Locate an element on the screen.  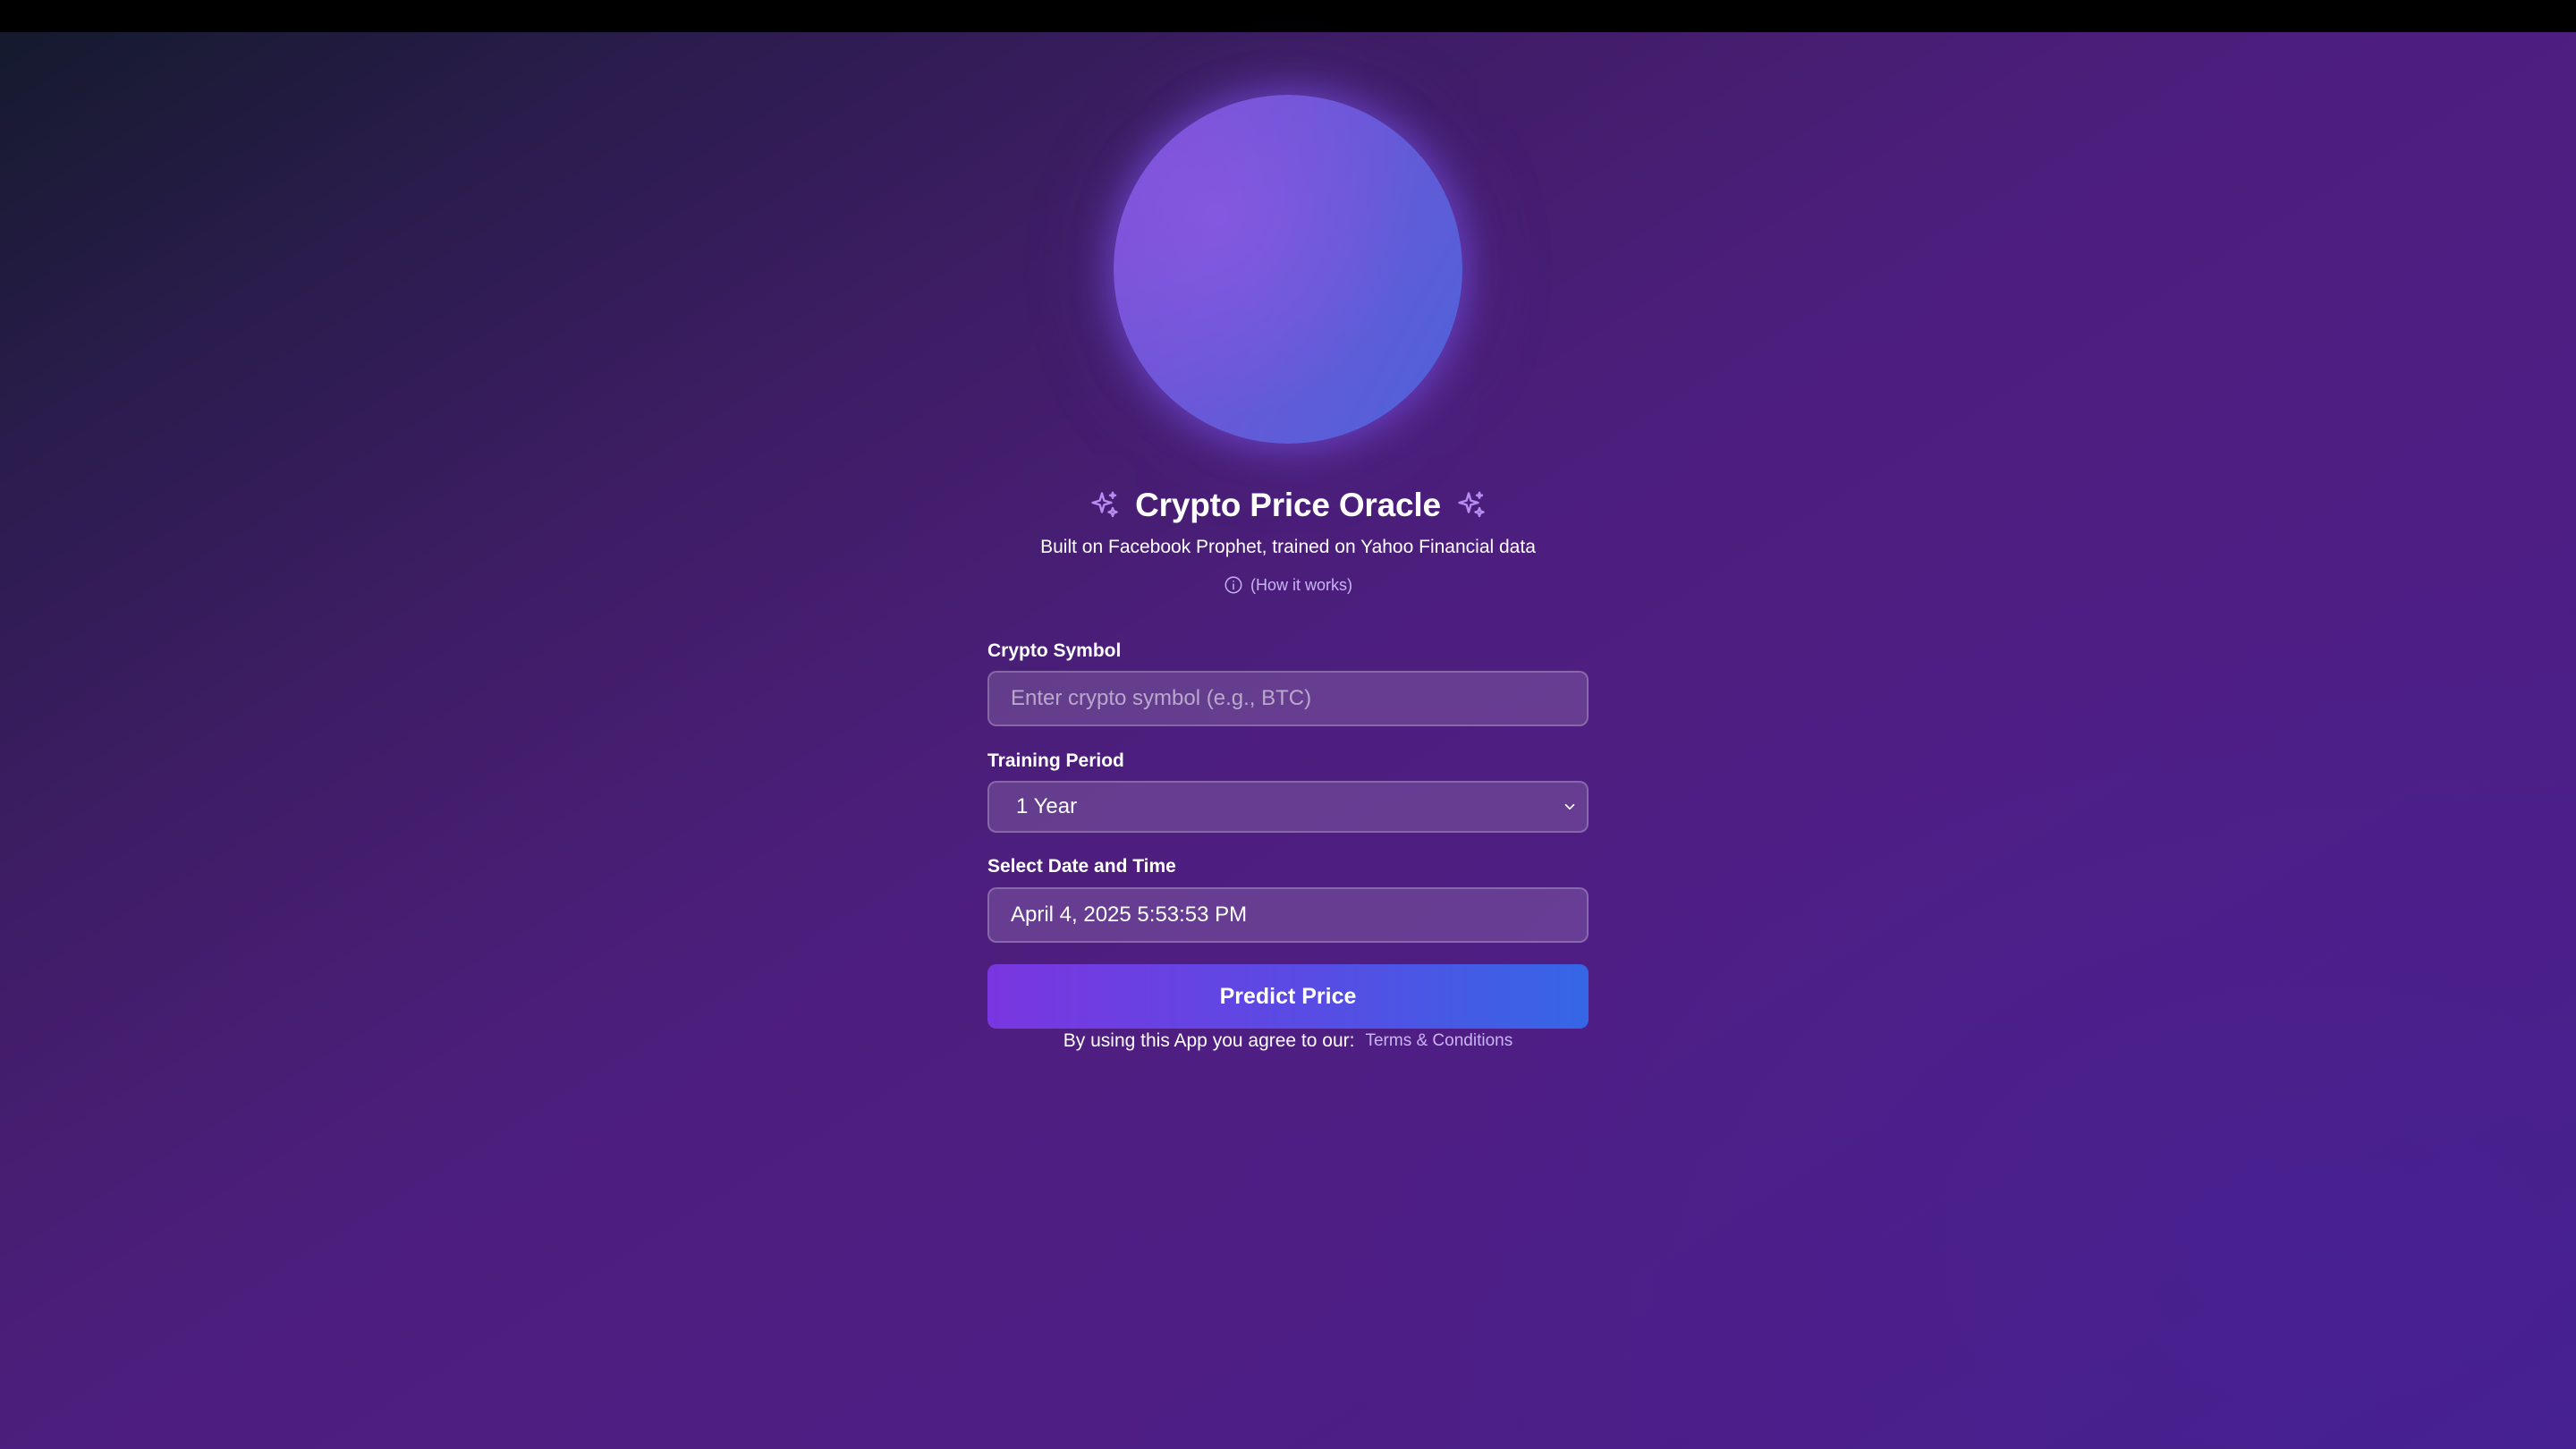
how-it-works-link: (How it works) is located at coordinates (1288, 584).